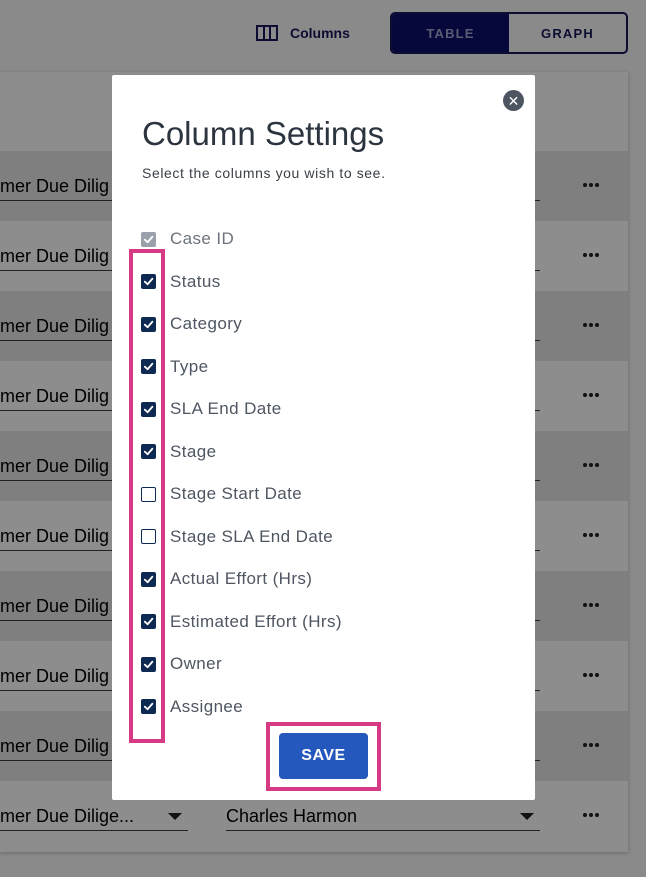  Describe the element at coordinates (450, 33) in the screenshot. I see `tab-table: TABLE` at that location.